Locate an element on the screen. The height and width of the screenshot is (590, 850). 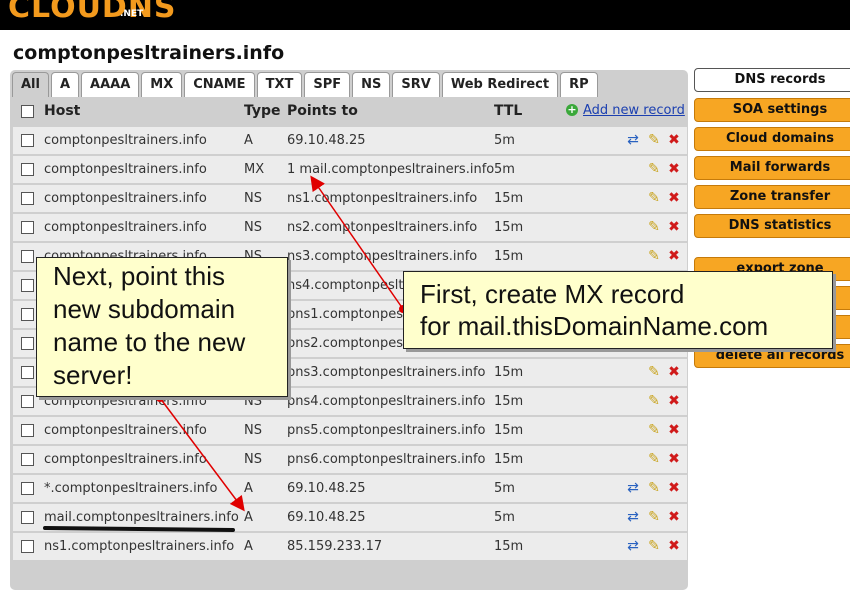
note-line: Next, point this is located at coordinates (139, 276).